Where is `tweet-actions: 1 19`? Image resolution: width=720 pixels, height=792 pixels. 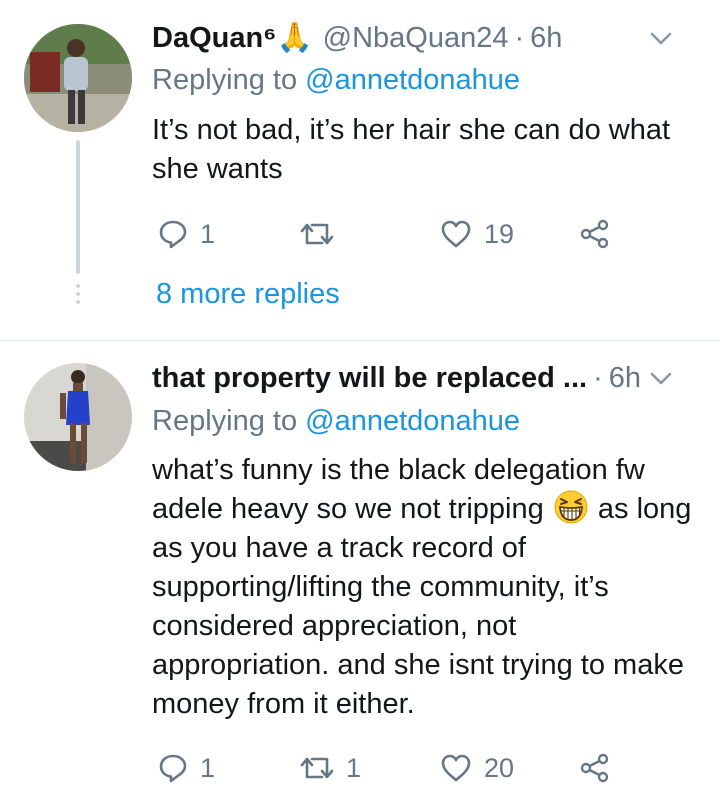
tweet-actions: 1 19 is located at coordinates (387, 234).